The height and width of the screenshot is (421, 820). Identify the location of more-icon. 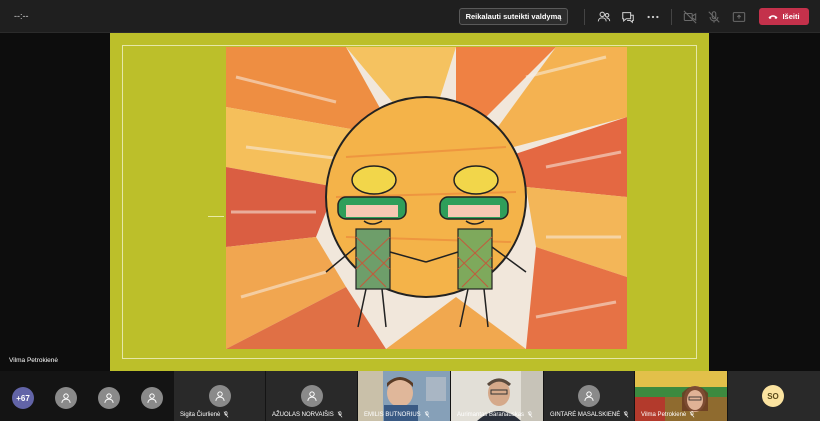
(653, 17).